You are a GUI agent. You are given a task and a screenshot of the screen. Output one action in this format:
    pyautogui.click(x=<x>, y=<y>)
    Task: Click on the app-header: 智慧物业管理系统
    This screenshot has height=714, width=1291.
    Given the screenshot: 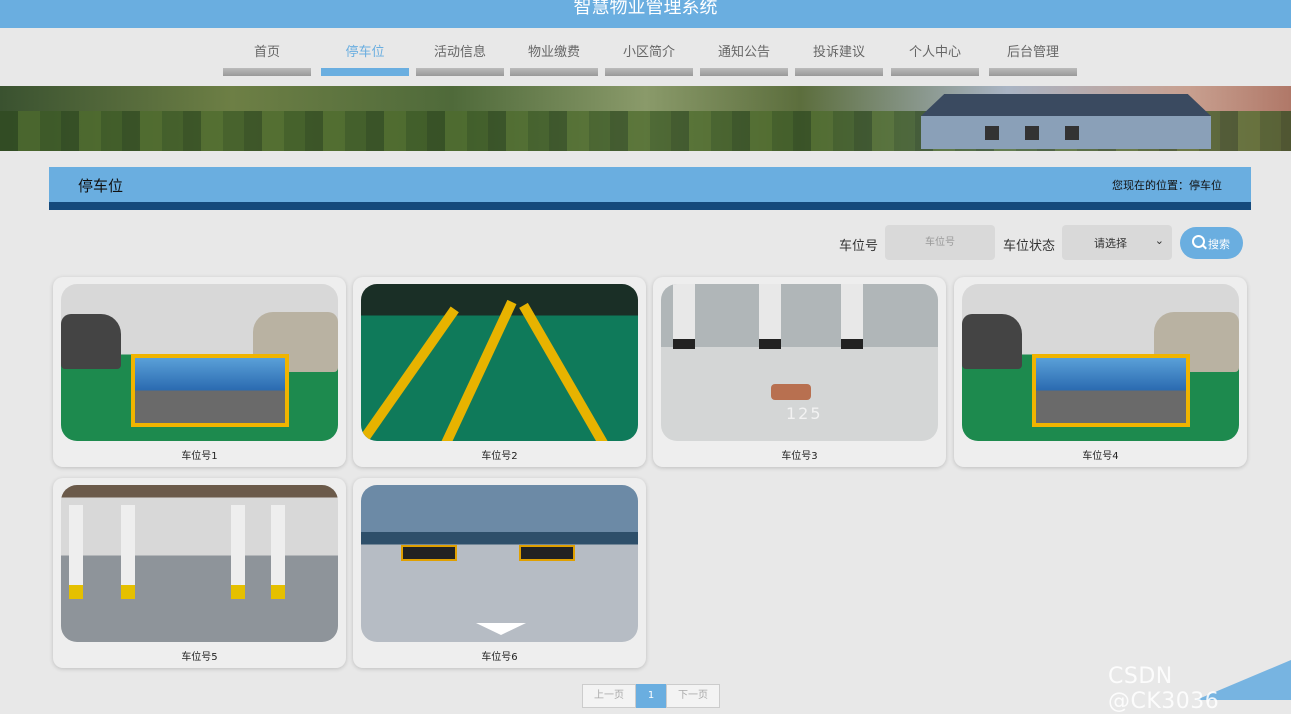 What is the action you would take?
    pyautogui.click(x=645, y=14)
    